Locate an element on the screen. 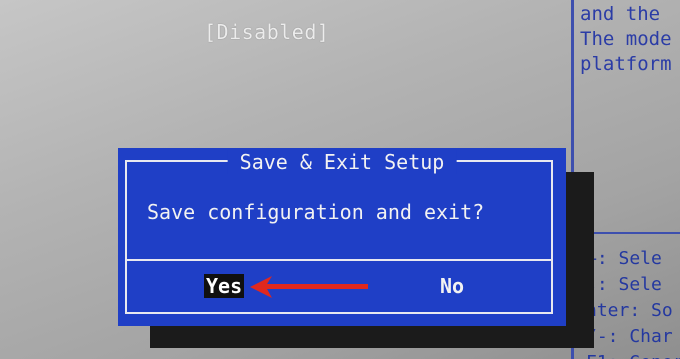 Image resolution: width=680 pixels, height=359 pixels. dialog-divider is located at coordinates (339, 260).